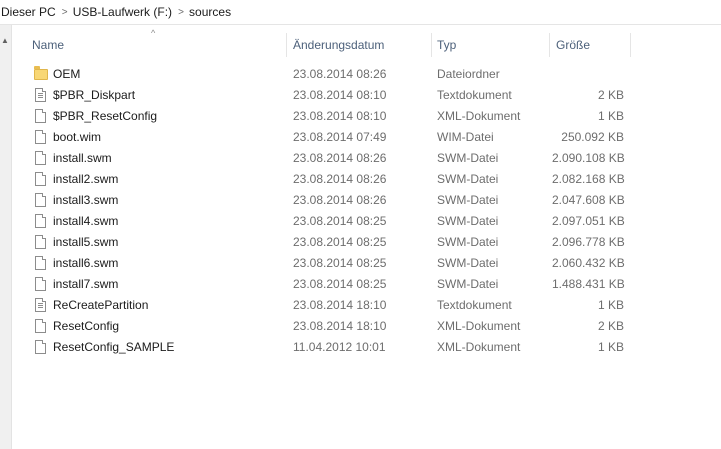 Image resolution: width=721 pixels, height=449 pixels. I want to click on scroll-up-icon: ▲, so click(5, 41).